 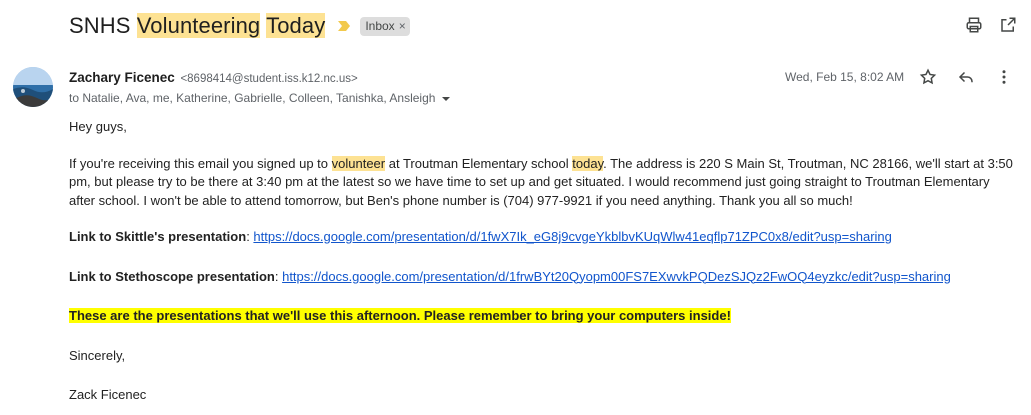 I want to click on print-icon, so click(x=974, y=25).